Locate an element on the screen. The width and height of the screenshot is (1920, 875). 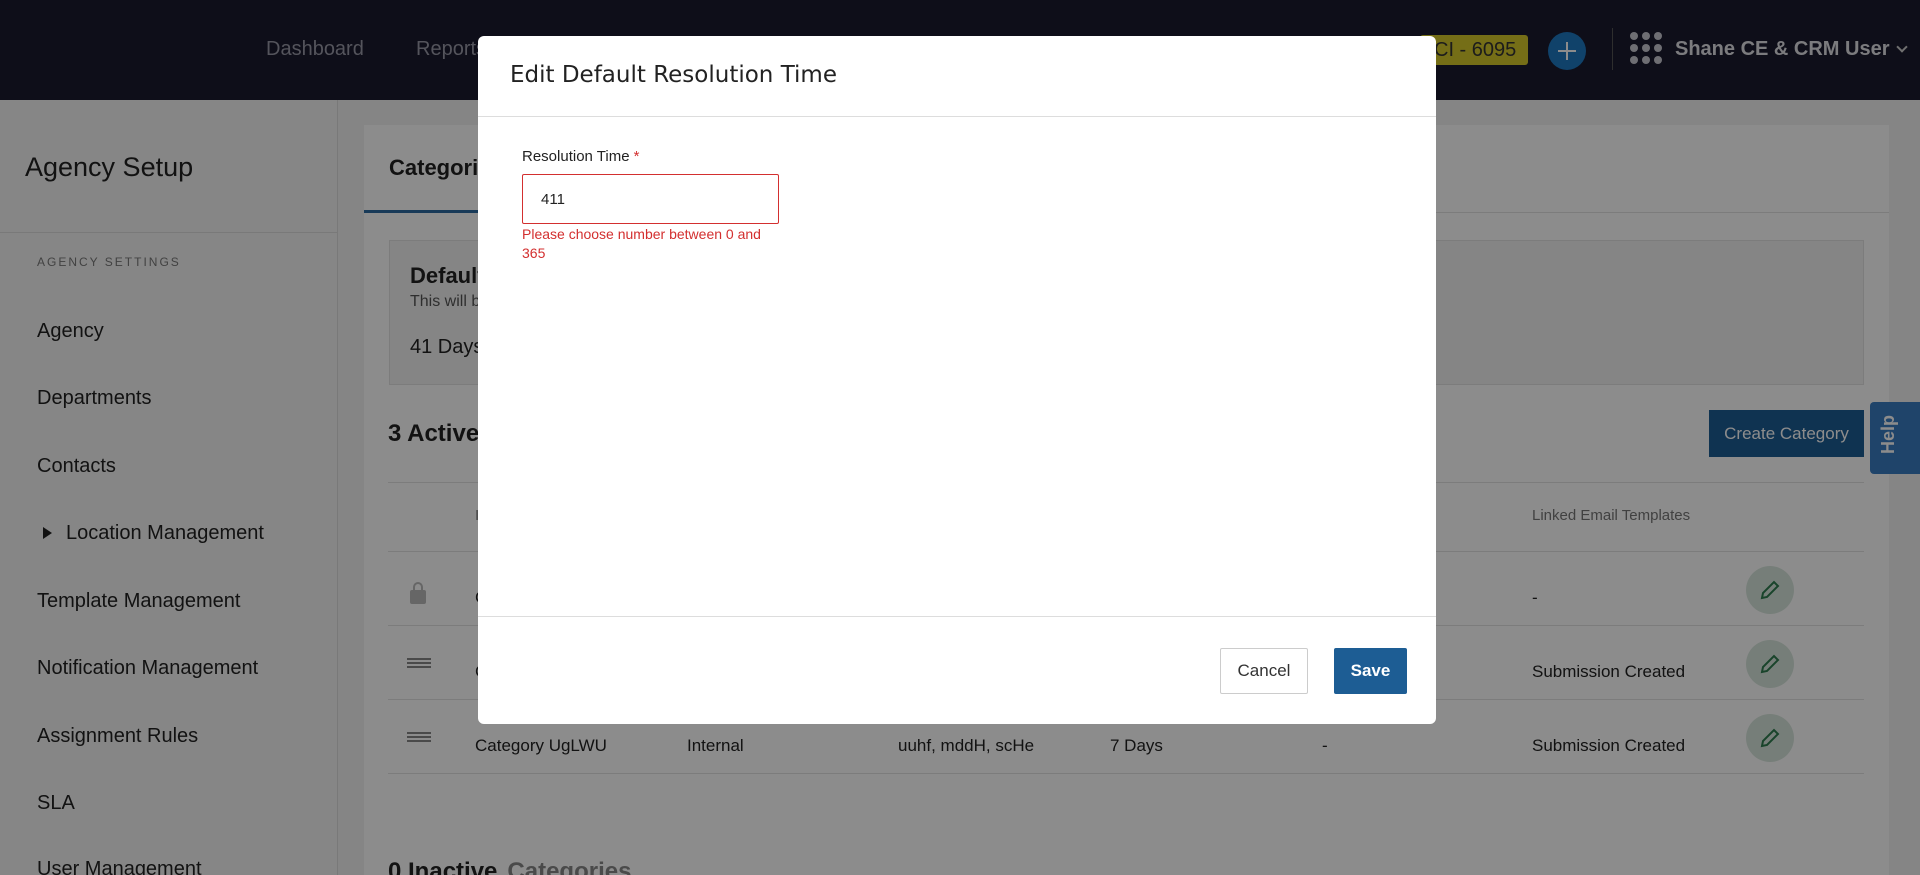
resolution-time-input is located at coordinates (650, 199).